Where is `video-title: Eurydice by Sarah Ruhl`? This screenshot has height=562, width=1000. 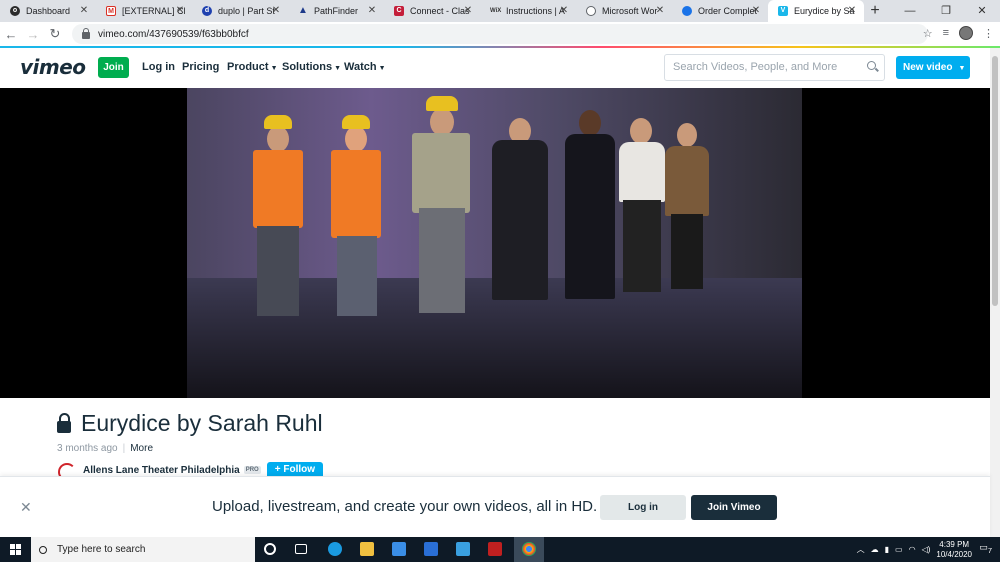
video-title: Eurydice by Sarah Ruhl is located at coordinates (190, 423).